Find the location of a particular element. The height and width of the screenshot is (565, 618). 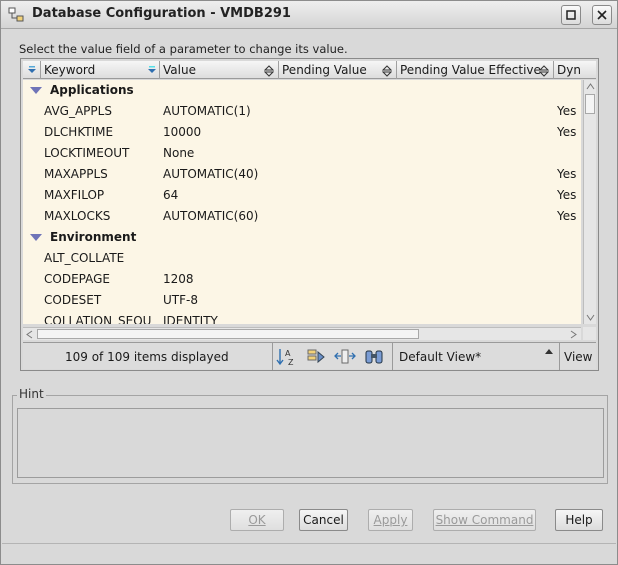

group-label: Environment is located at coordinates (93, 237).